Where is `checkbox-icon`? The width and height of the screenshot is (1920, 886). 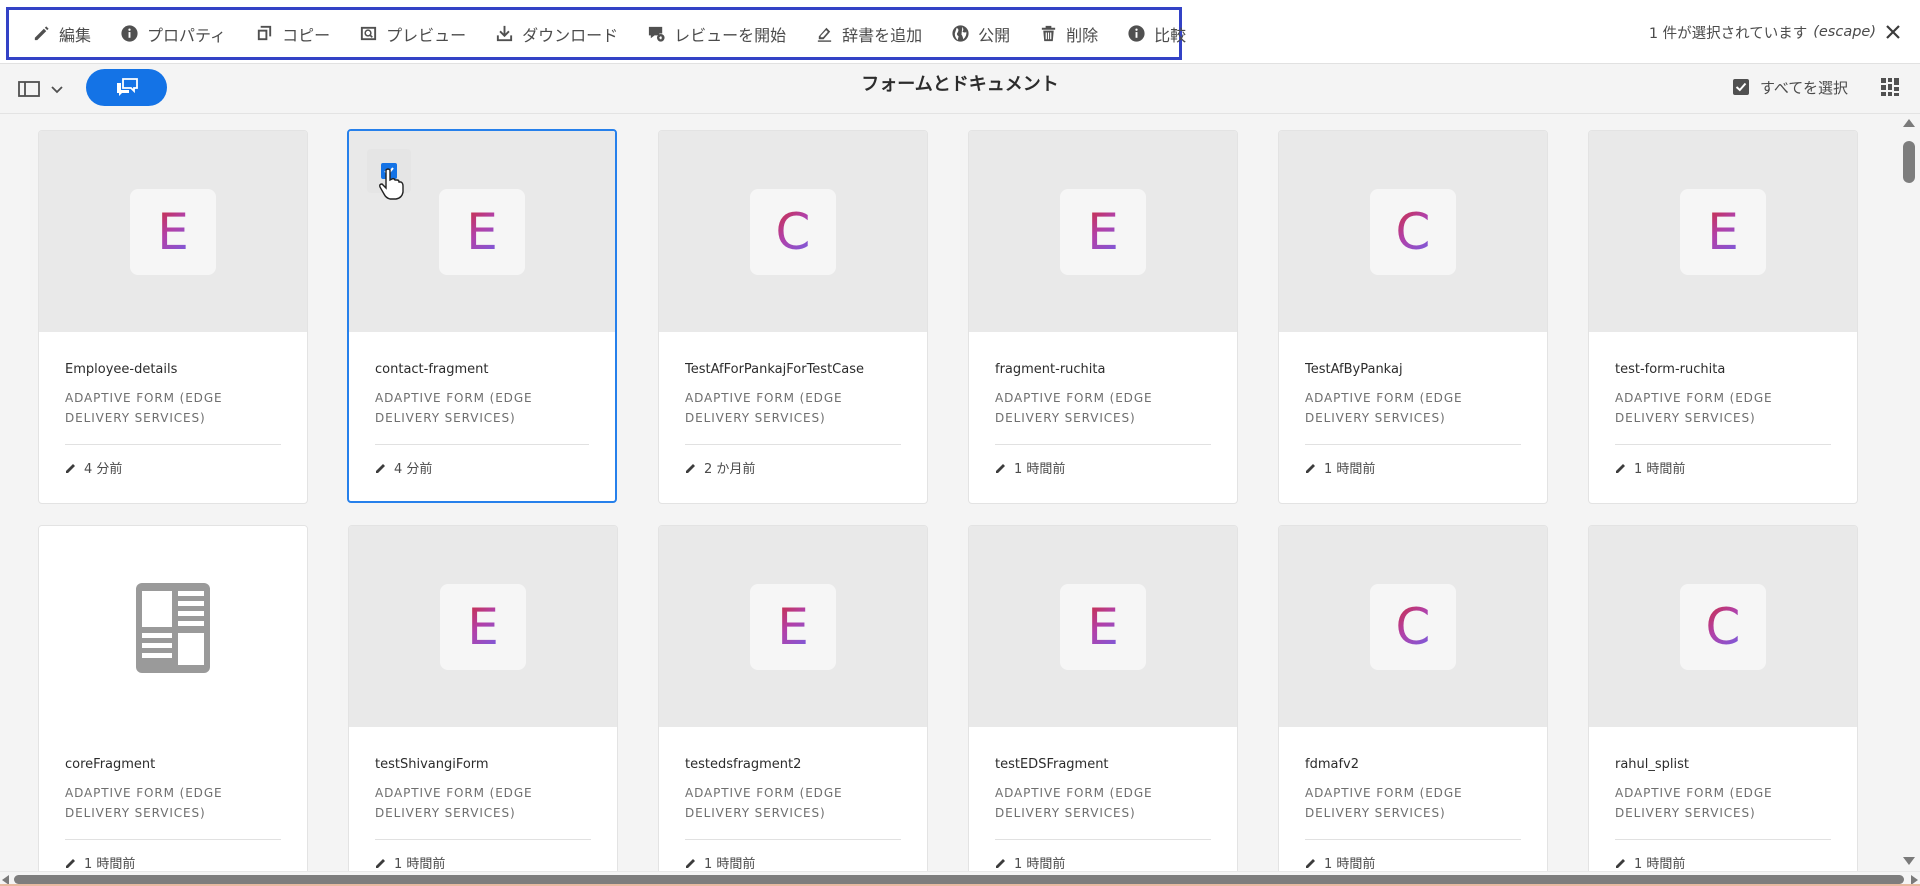
checkbox-icon is located at coordinates (1740, 87).